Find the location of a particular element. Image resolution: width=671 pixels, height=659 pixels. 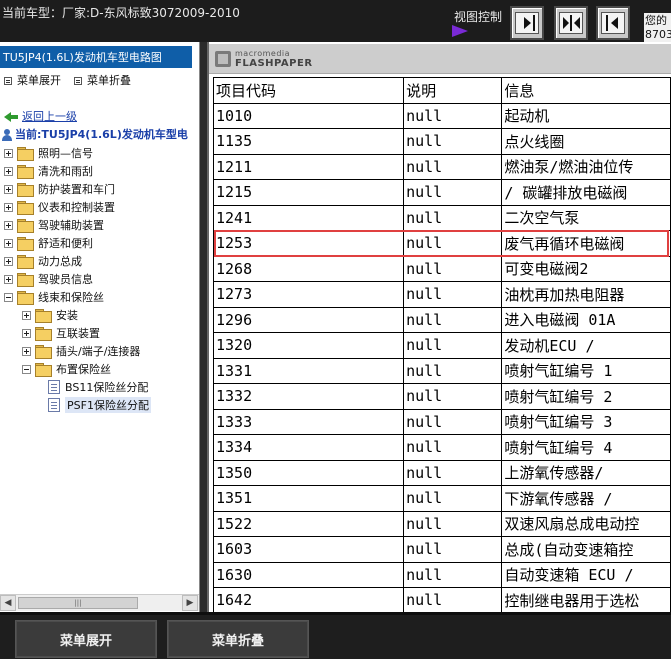

tree-item: 仪表和控制装置 is located at coordinates (59, 207).